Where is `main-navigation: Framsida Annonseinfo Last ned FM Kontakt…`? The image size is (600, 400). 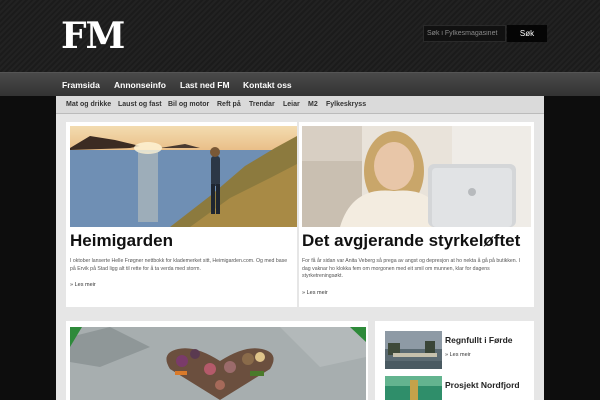 main-navigation: Framsida Annonseinfo Last ned FM Kontakt… is located at coordinates (300, 84).